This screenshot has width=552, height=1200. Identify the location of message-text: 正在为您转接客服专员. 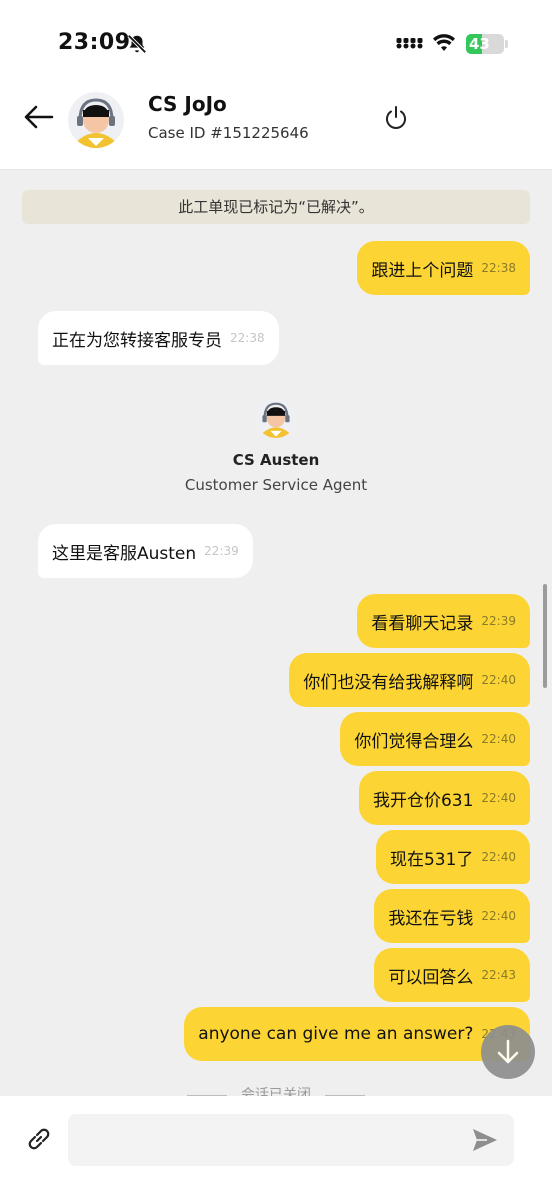
(137, 340).